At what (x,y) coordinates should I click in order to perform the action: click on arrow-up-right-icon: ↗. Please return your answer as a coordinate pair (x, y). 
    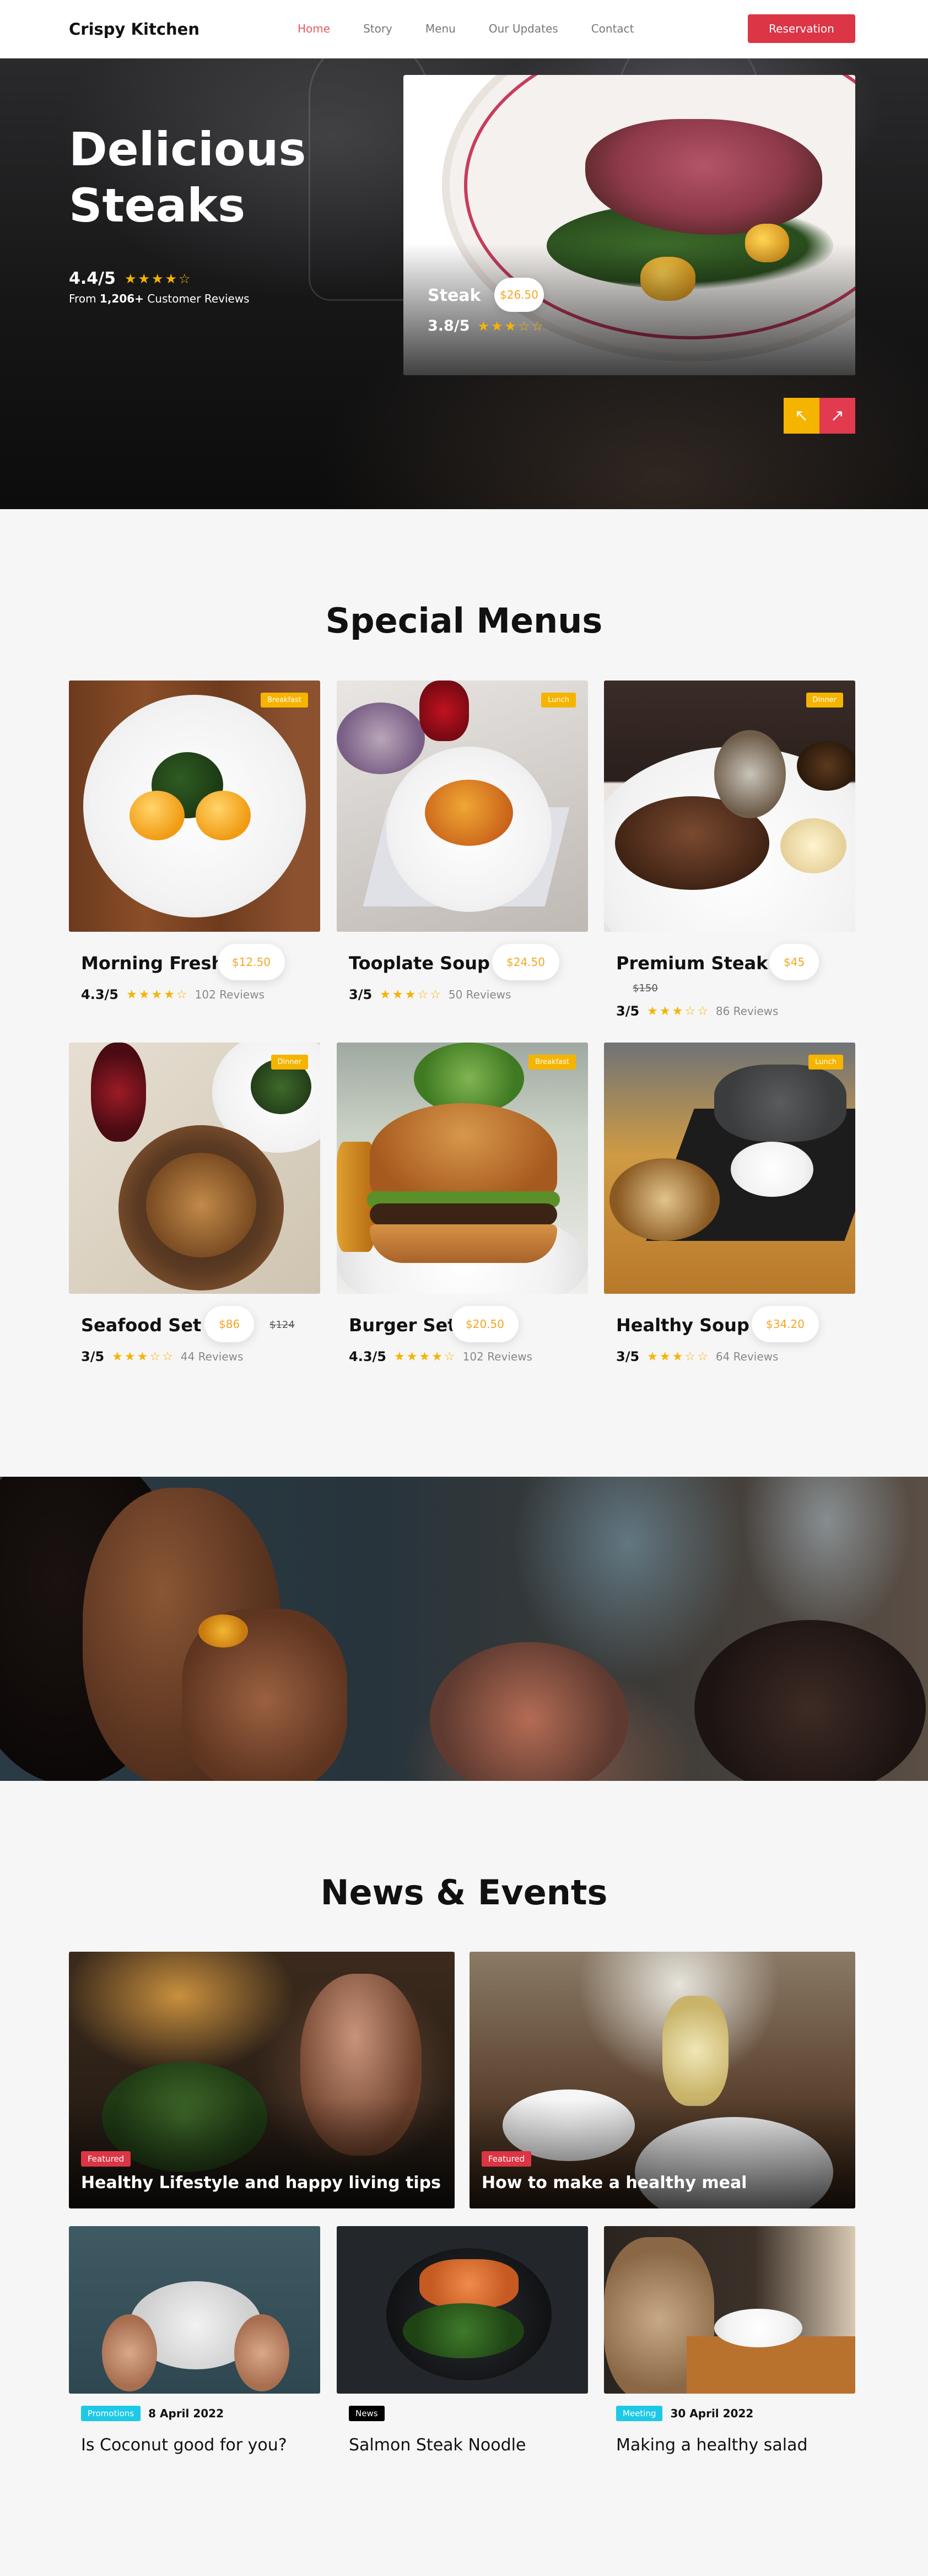
    Looking at the image, I should click on (837, 415).